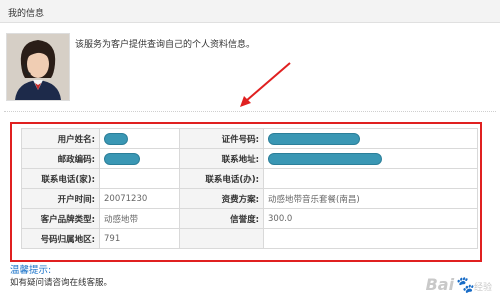  What do you see at coordinates (221, 158) in the screenshot?
I see `label-address: 联系地址:` at bounding box center [221, 158].